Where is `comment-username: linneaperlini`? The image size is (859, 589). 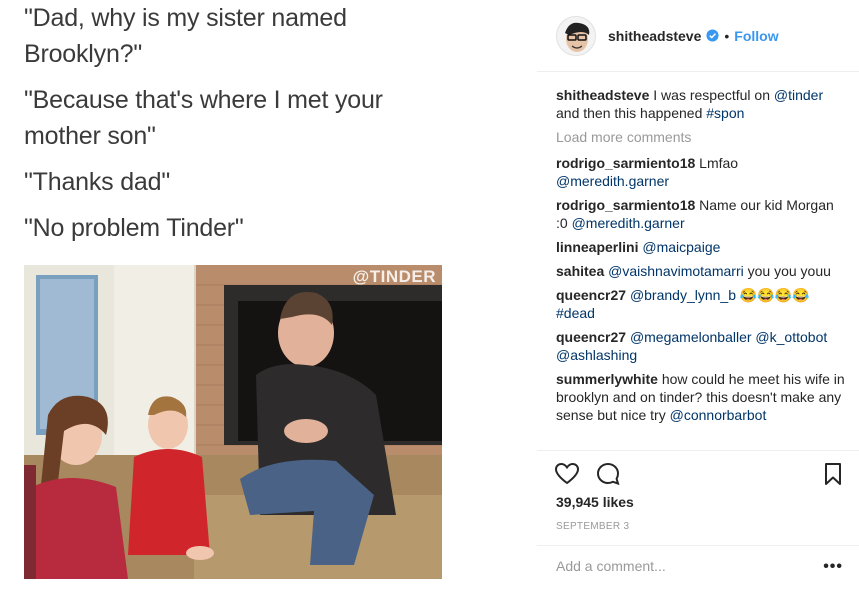 comment-username: linneaperlini is located at coordinates (597, 247).